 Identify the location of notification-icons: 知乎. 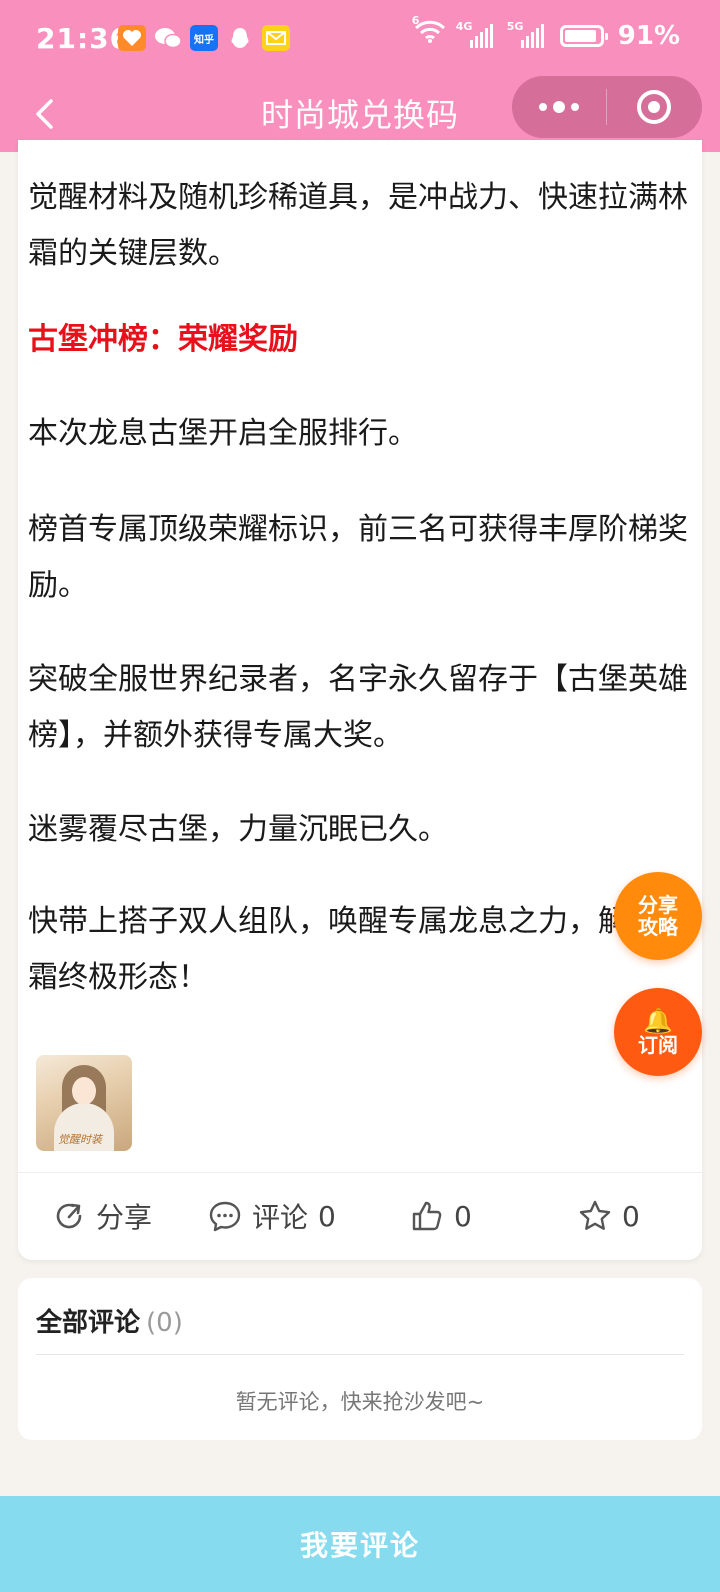
(204, 38).